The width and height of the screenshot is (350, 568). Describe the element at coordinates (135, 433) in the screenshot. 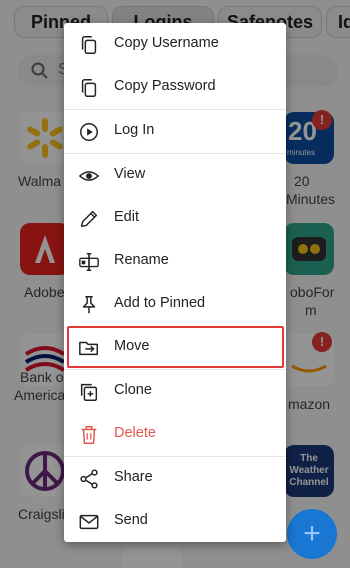

I see `menu-item-label: Delete` at that location.